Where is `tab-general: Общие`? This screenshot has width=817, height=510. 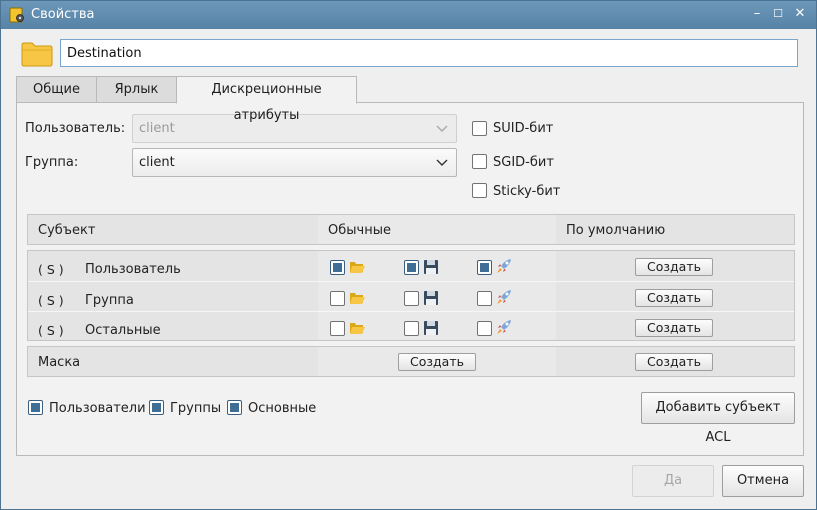 tab-general: Общие is located at coordinates (56, 89).